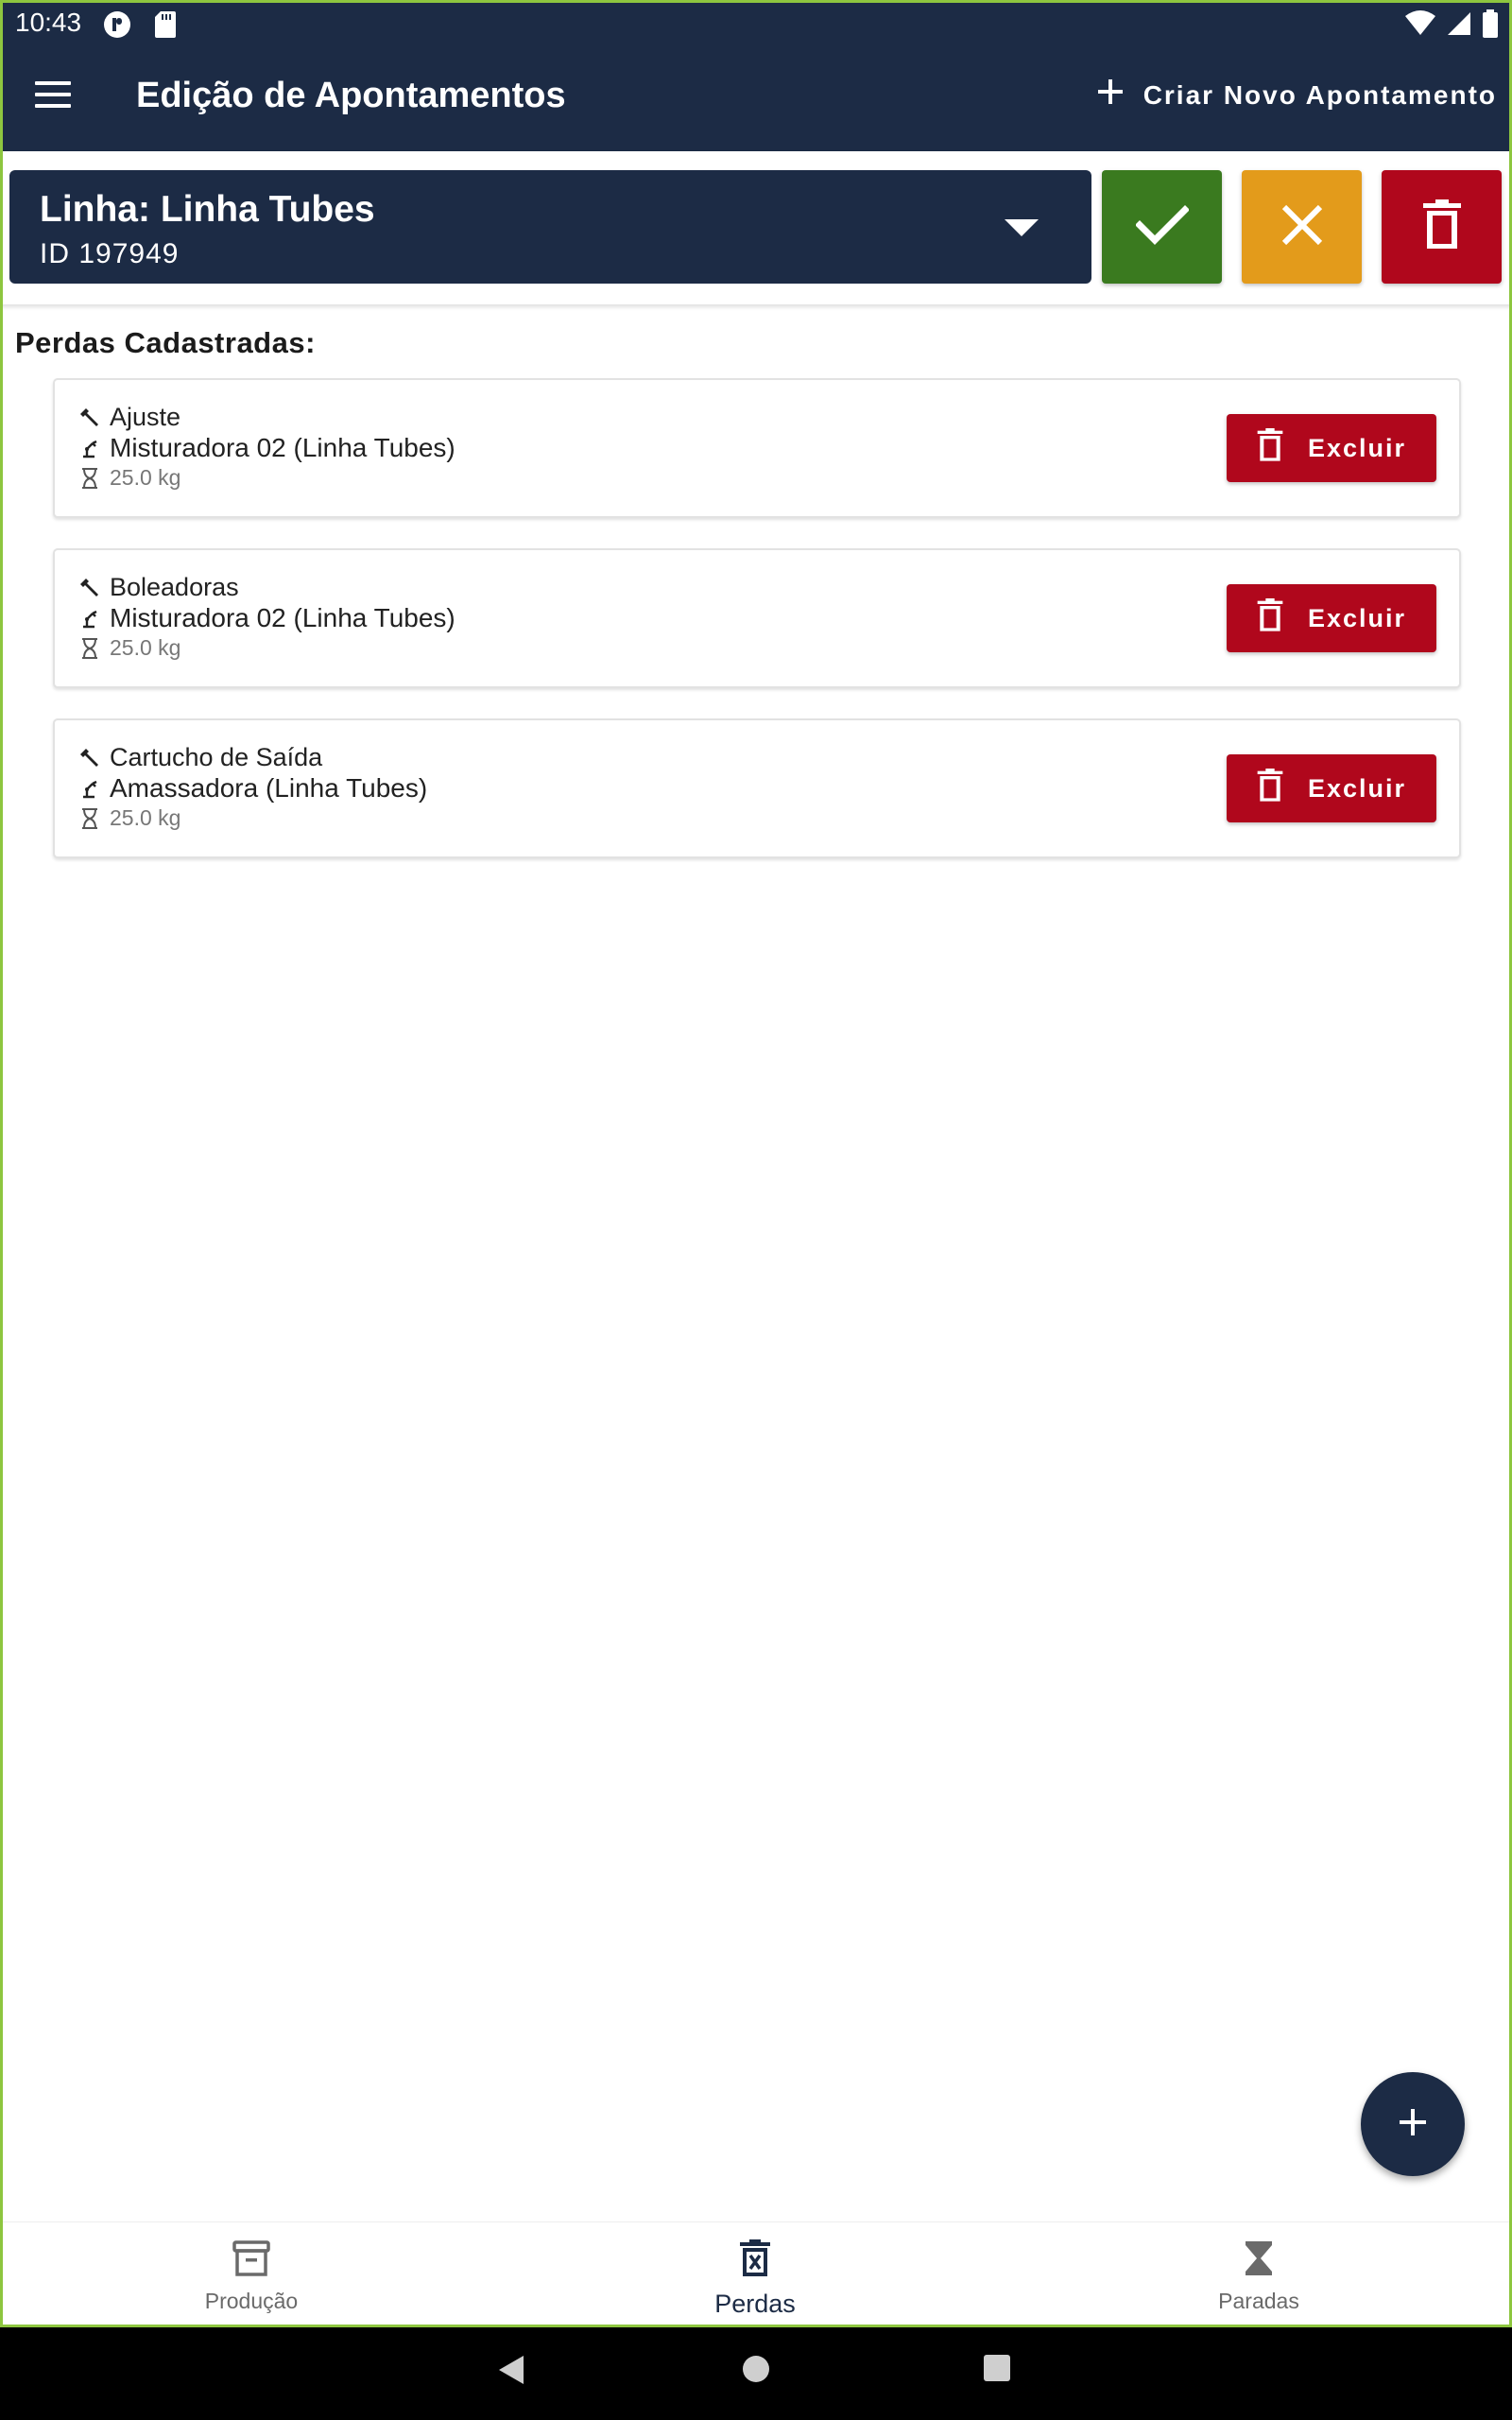 Image resolution: width=1512 pixels, height=2420 pixels. I want to click on p-app-icon, so click(117, 26).